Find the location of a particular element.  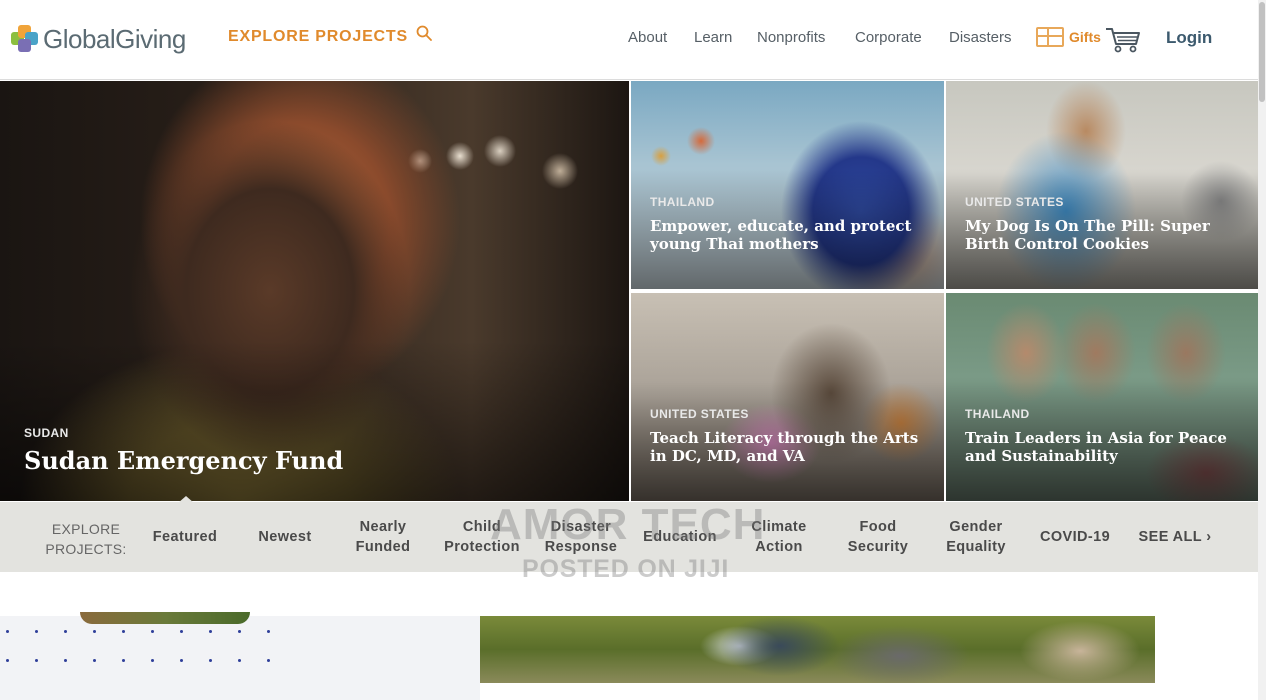

category-newest: Newest is located at coordinates (285, 537).